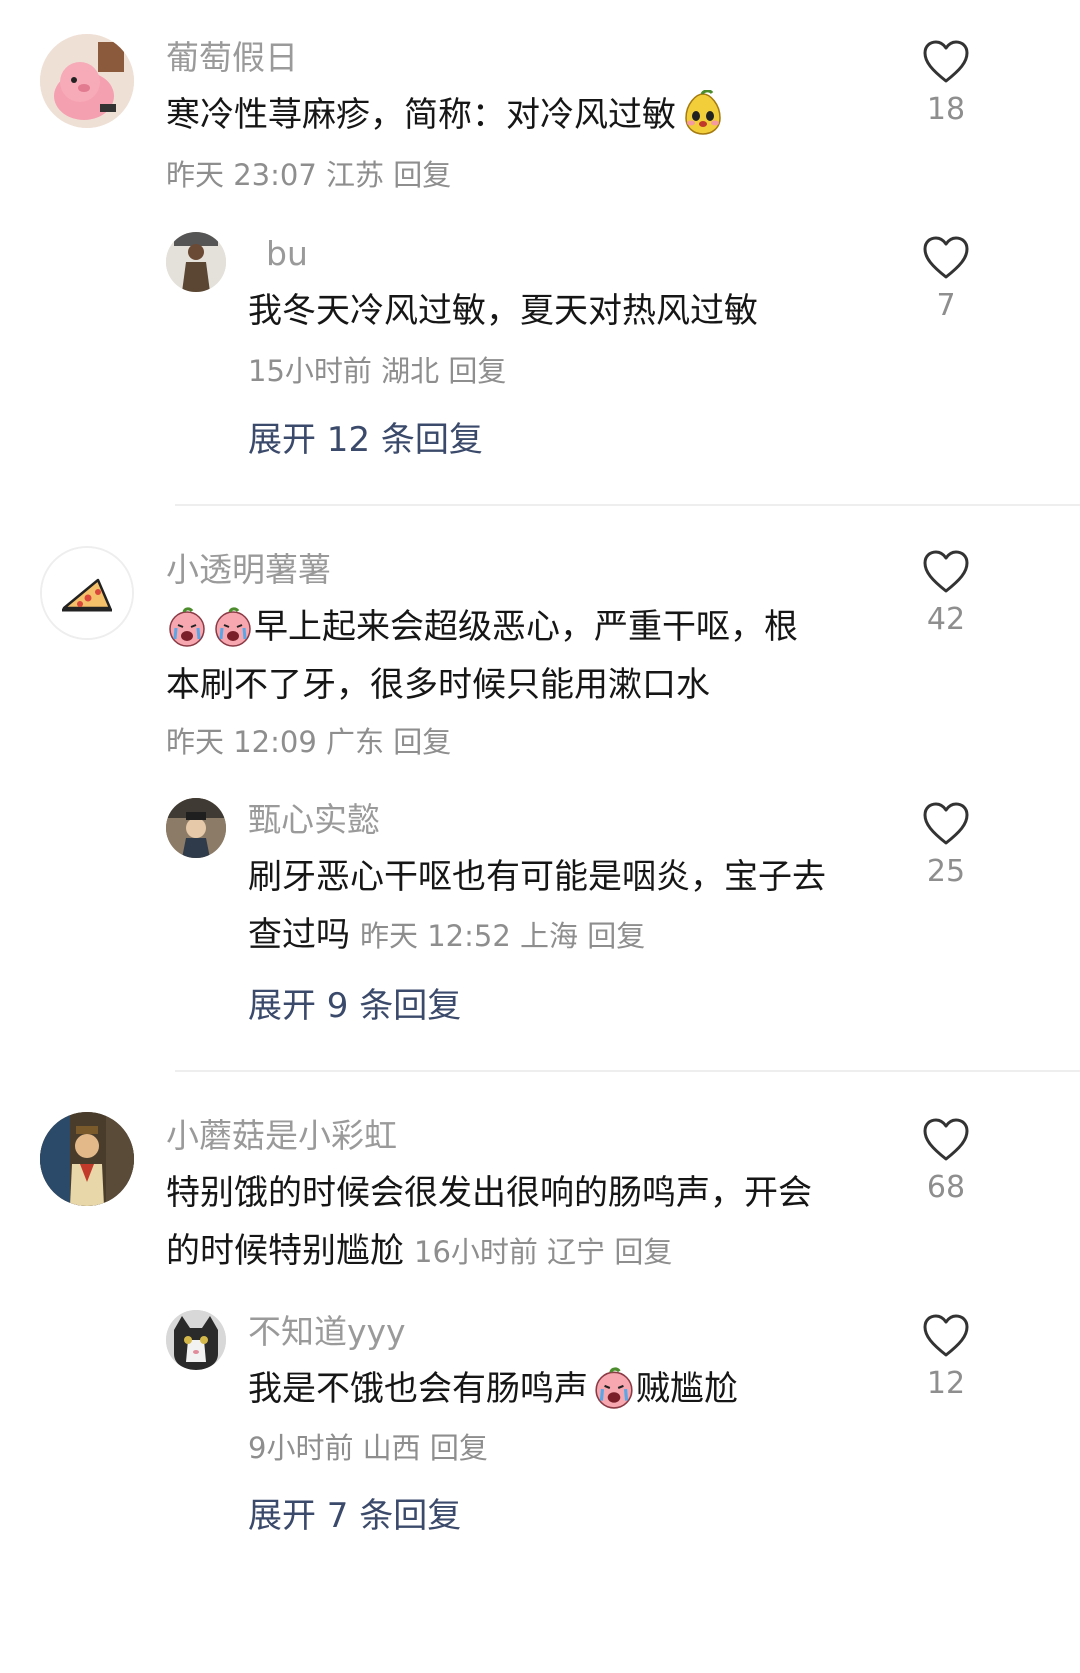 The height and width of the screenshot is (1673, 1080). What do you see at coordinates (946, 871) in the screenshot?
I see `like-count: 25` at bounding box center [946, 871].